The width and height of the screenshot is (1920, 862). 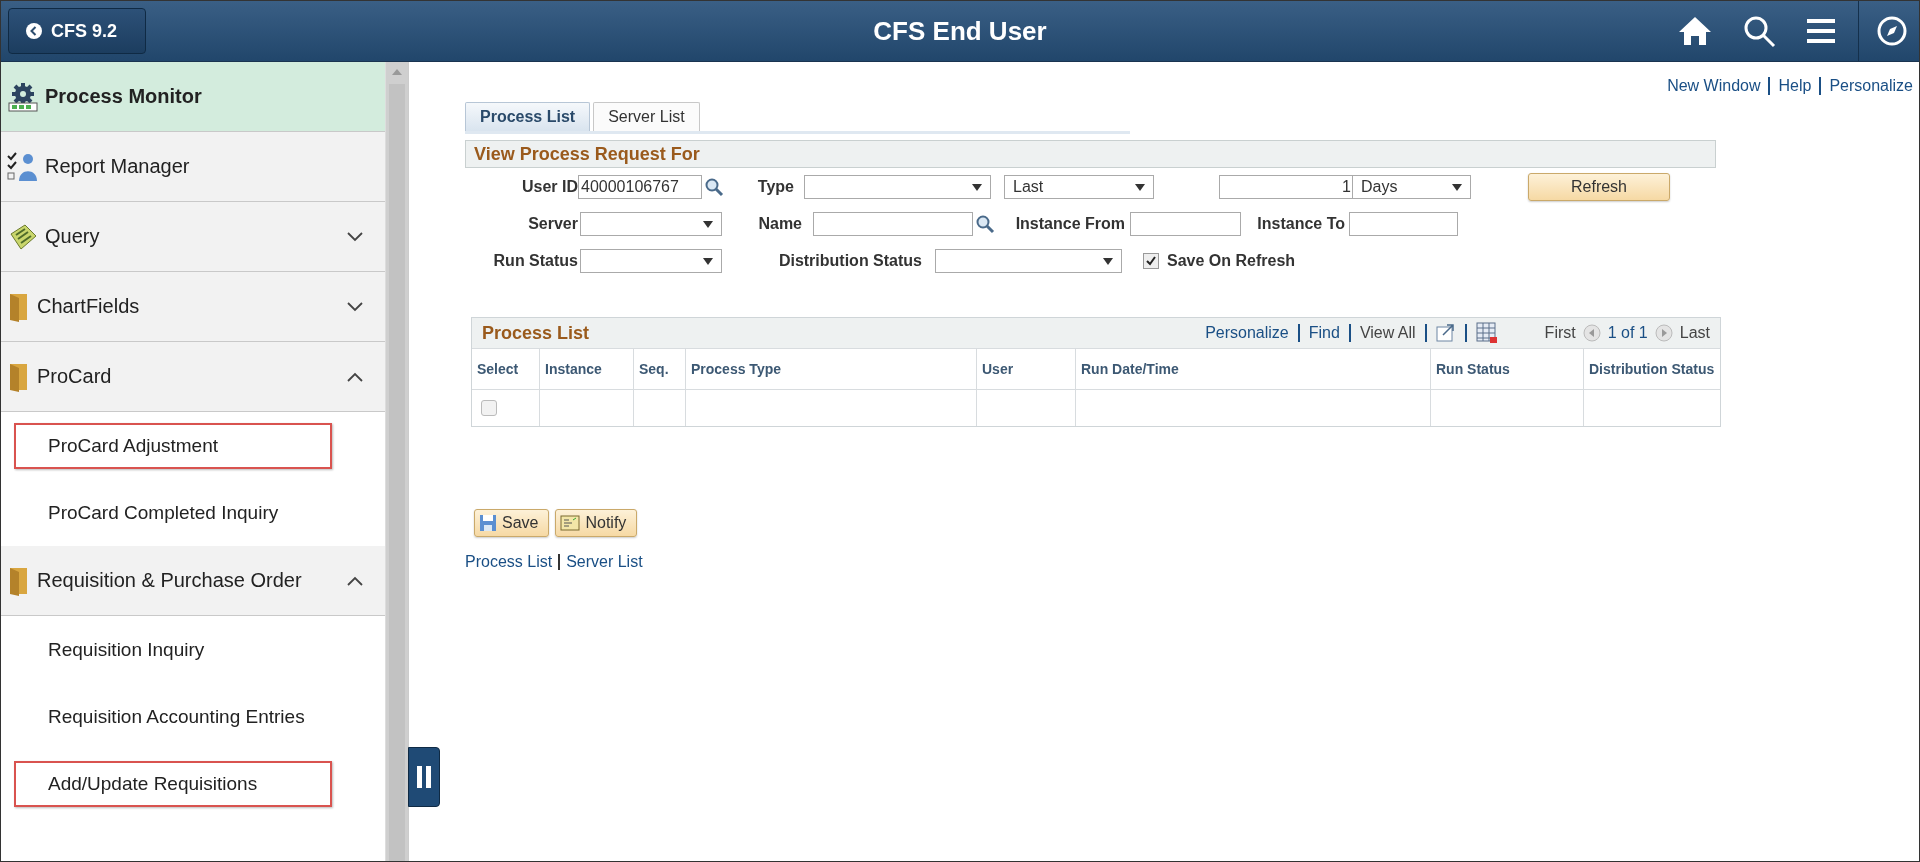 I want to click on run-status-dropdown, so click(x=651, y=261).